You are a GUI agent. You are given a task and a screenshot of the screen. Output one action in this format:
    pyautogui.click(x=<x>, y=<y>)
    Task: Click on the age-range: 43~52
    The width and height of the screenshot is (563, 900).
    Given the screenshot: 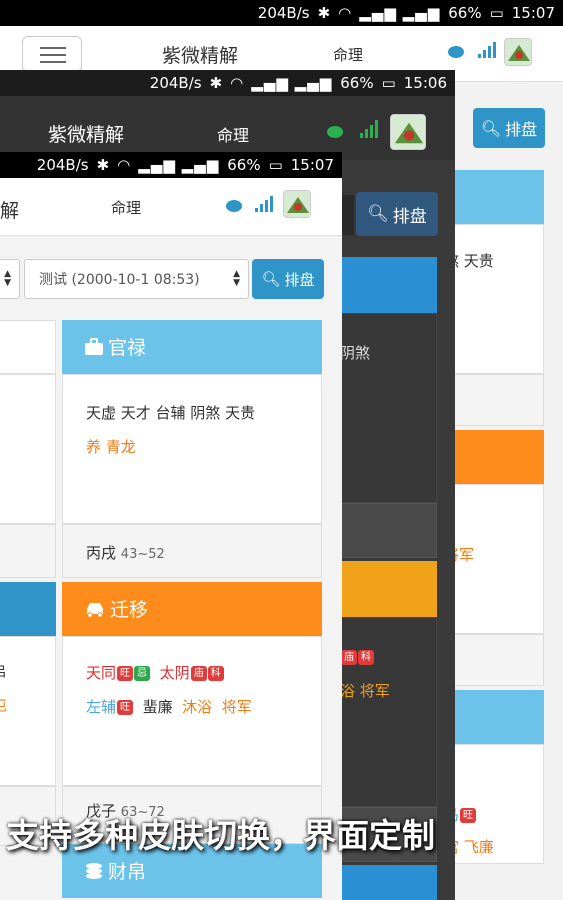 What is the action you would take?
    pyautogui.click(x=142, y=554)
    